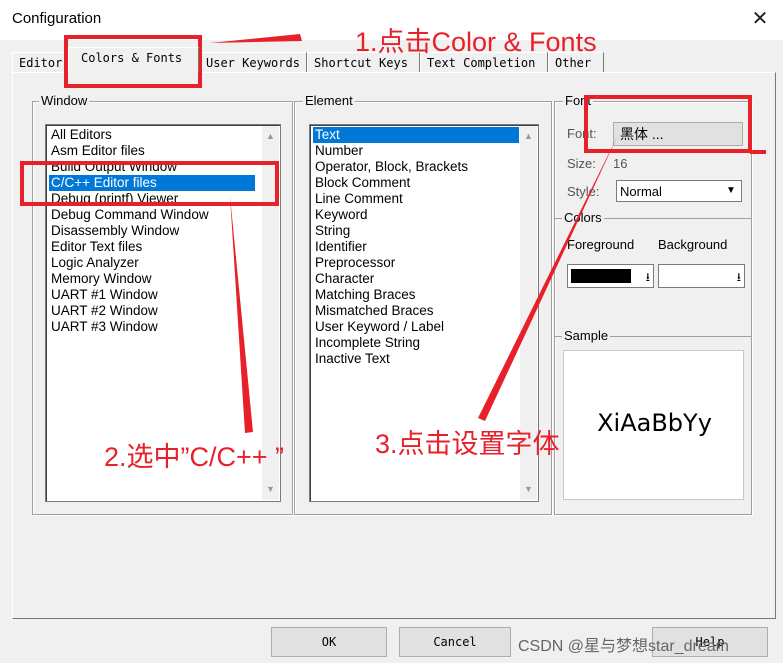 The height and width of the screenshot is (663, 783). What do you see at coordinates (601, 244) in the screenshot?
I see `foreground-label: Foreground` at bounding box center [601, 244].